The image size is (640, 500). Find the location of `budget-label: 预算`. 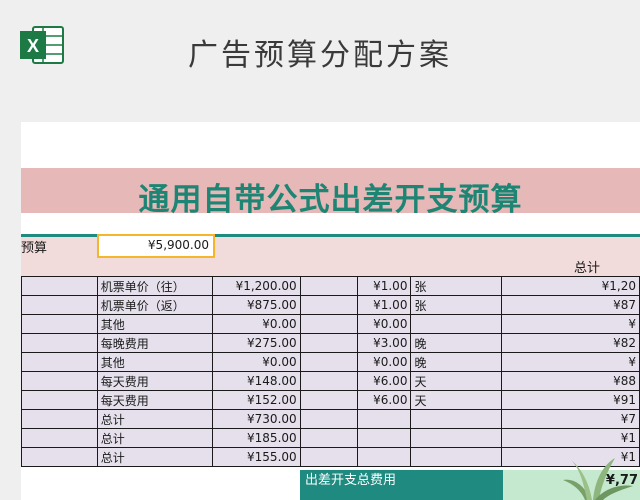

budget-label: 预算 is located at coordinates (34, 248).